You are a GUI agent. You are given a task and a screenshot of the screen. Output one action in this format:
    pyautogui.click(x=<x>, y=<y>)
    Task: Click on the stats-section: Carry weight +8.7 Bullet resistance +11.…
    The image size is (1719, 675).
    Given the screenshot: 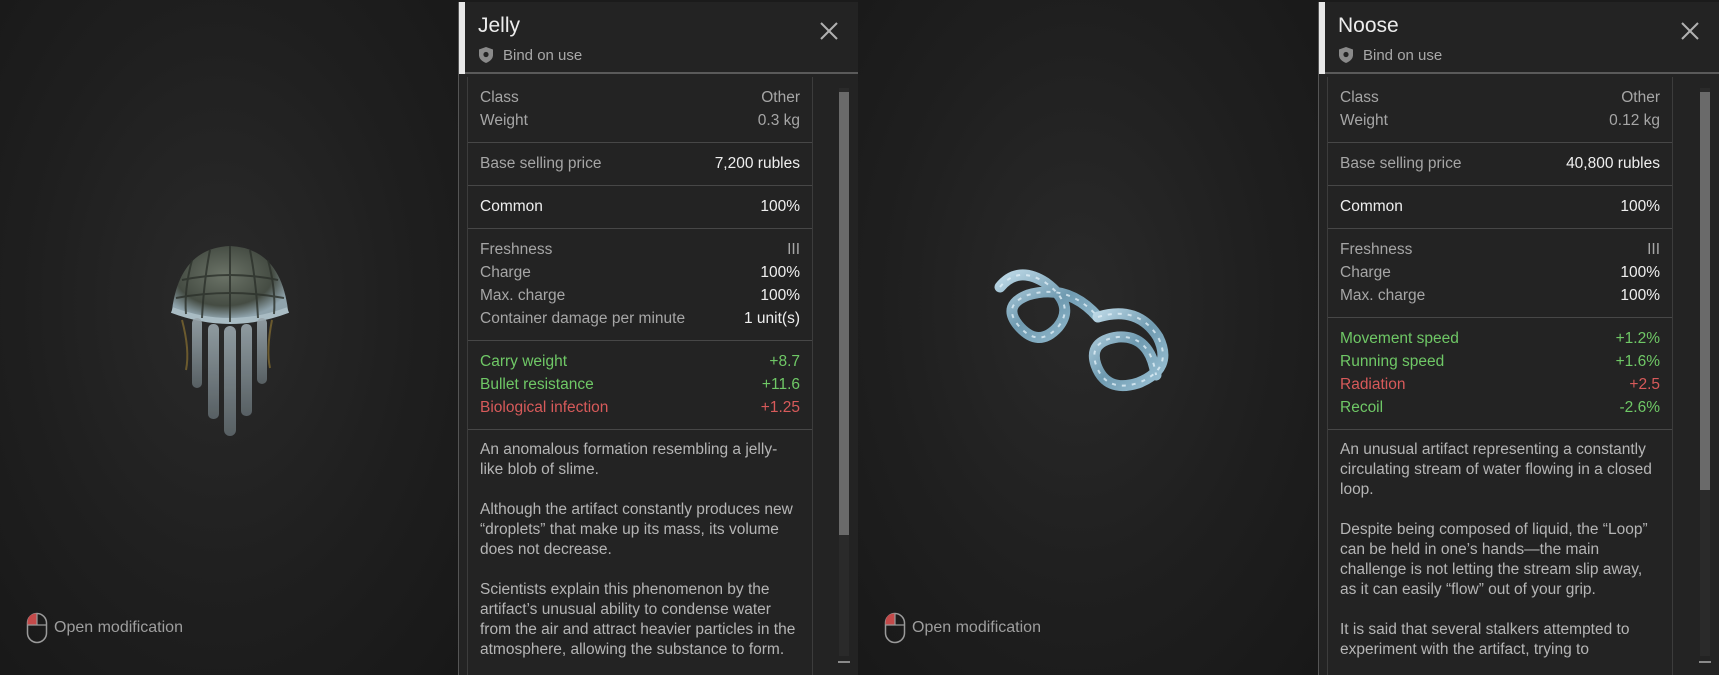 What is the action you would take?
    pyautogui.click(x=640, y=385)
    